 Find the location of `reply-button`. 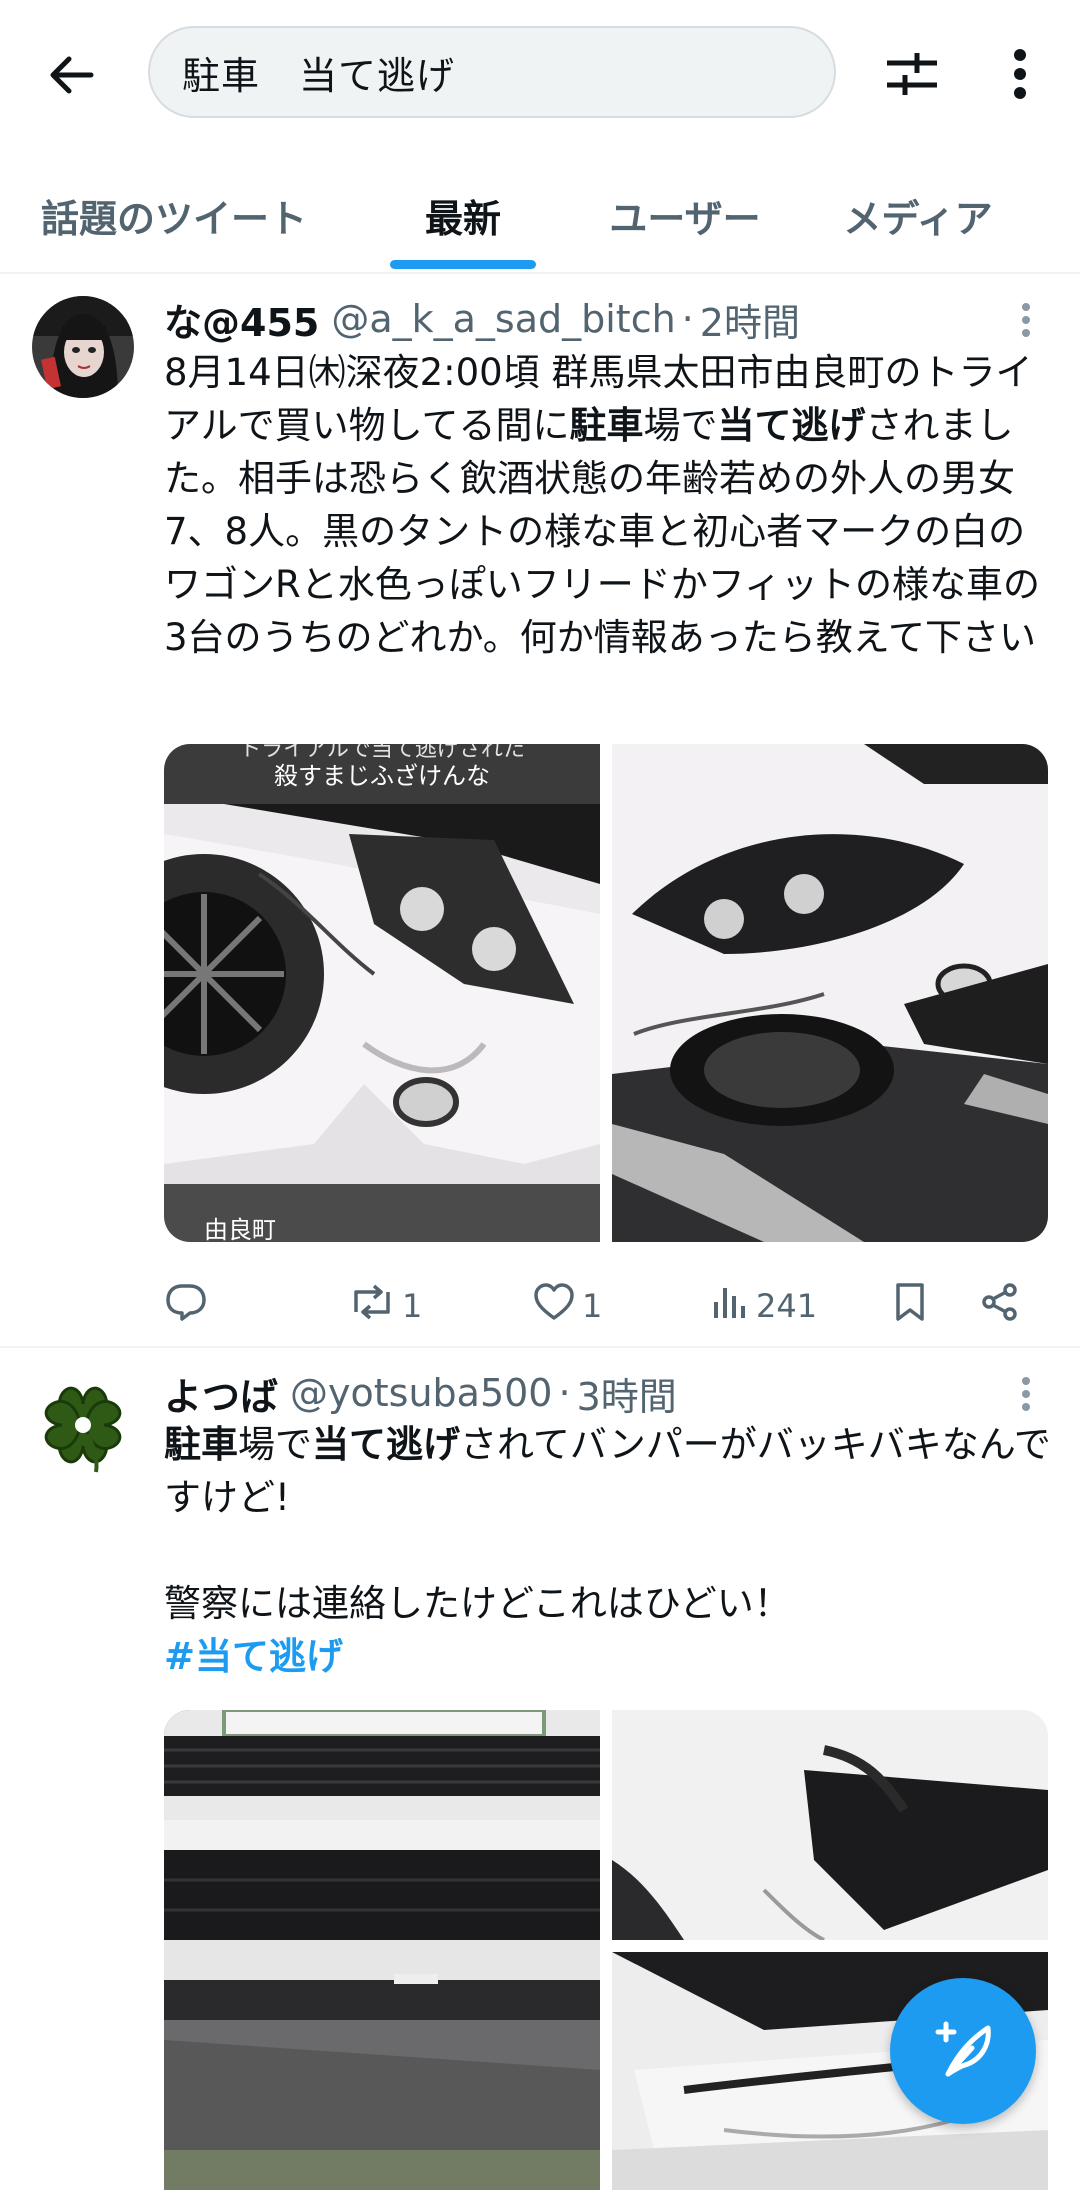

reply-button is located at coordinates (186, 1306).